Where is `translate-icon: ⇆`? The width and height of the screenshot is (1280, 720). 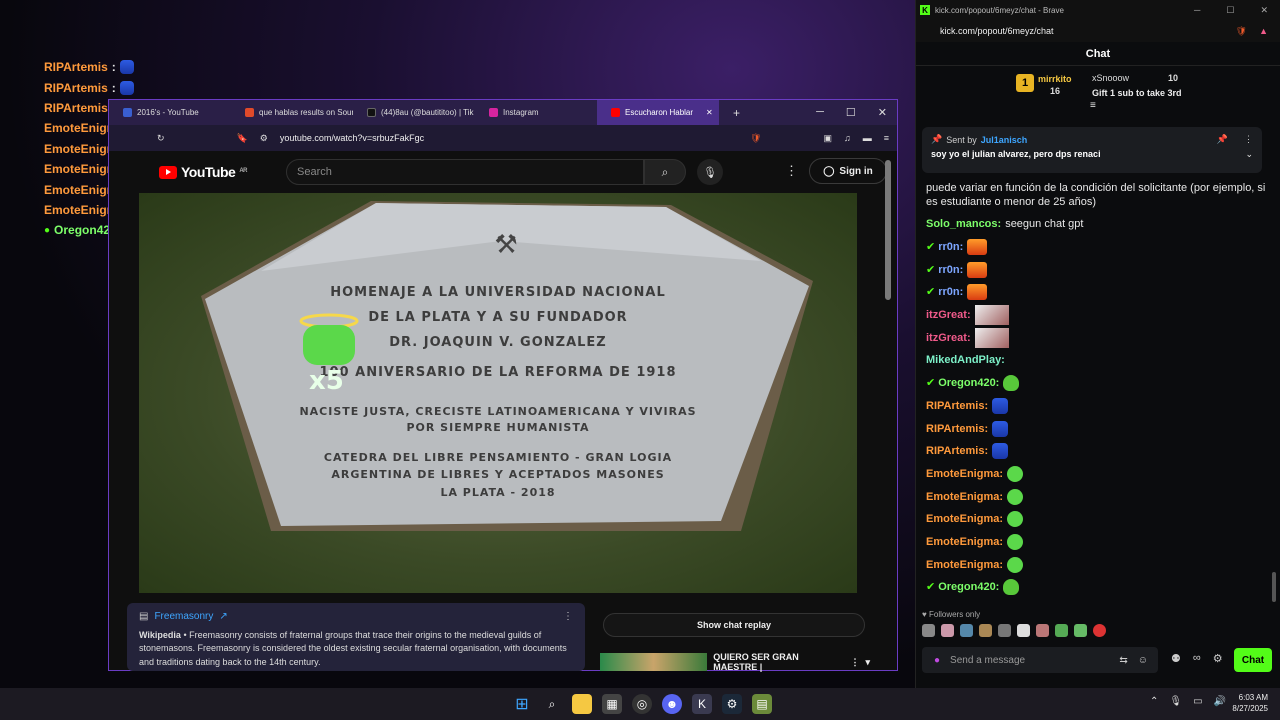
translate-icon: ⇆ is located at coordinates (1123, 660).